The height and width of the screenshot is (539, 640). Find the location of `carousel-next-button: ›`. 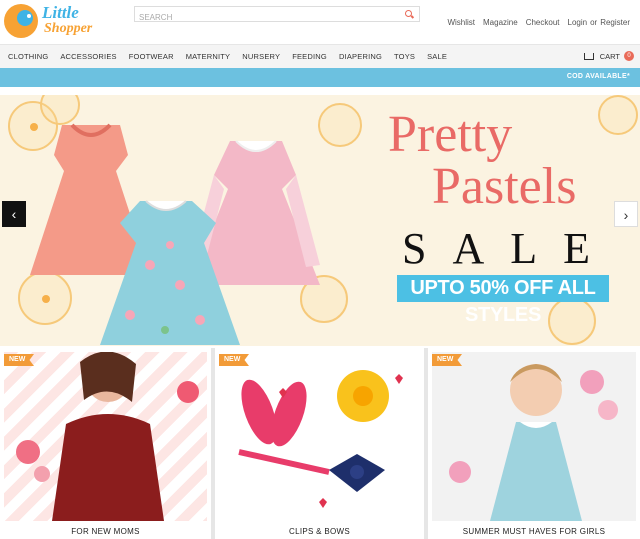

carousel-next-button: › is located at coordinates (626, 214).